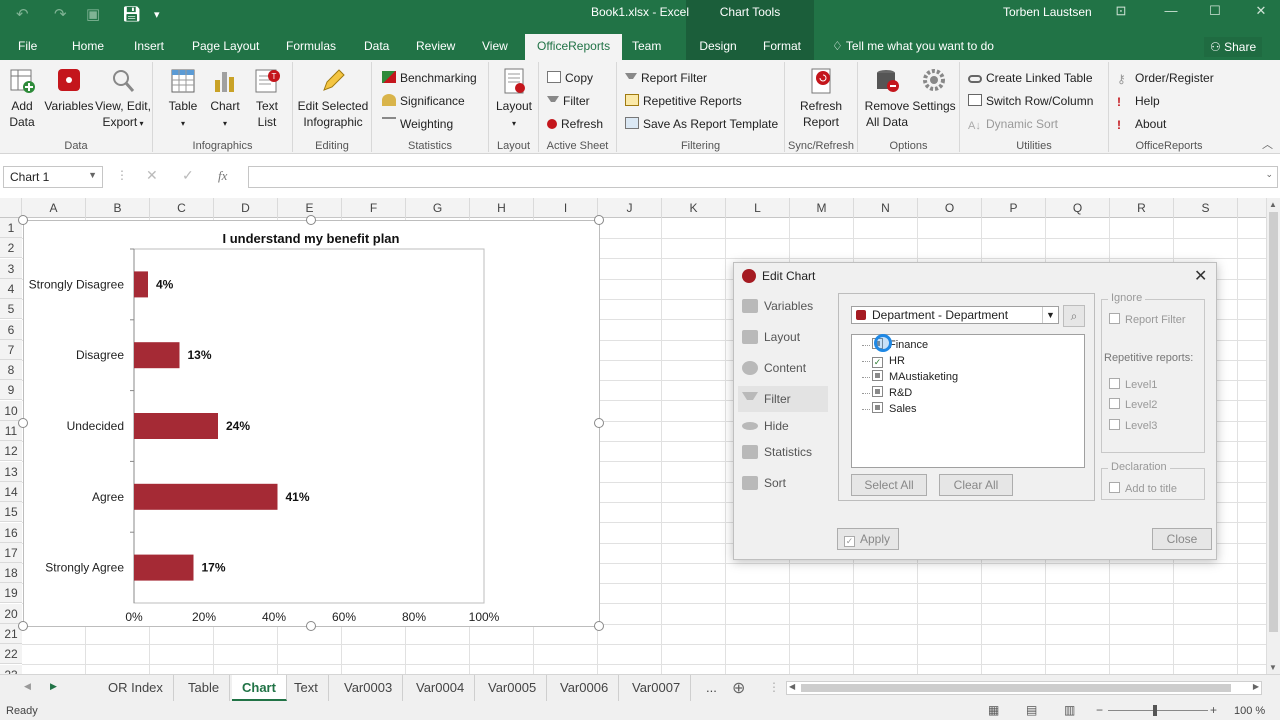 Image resolution: width=1280 pixels, height=720 pixels. Describe the element at coordinates (53, 177) in the screenshot. I see `name-box: Chart 1 ▼` at that location.